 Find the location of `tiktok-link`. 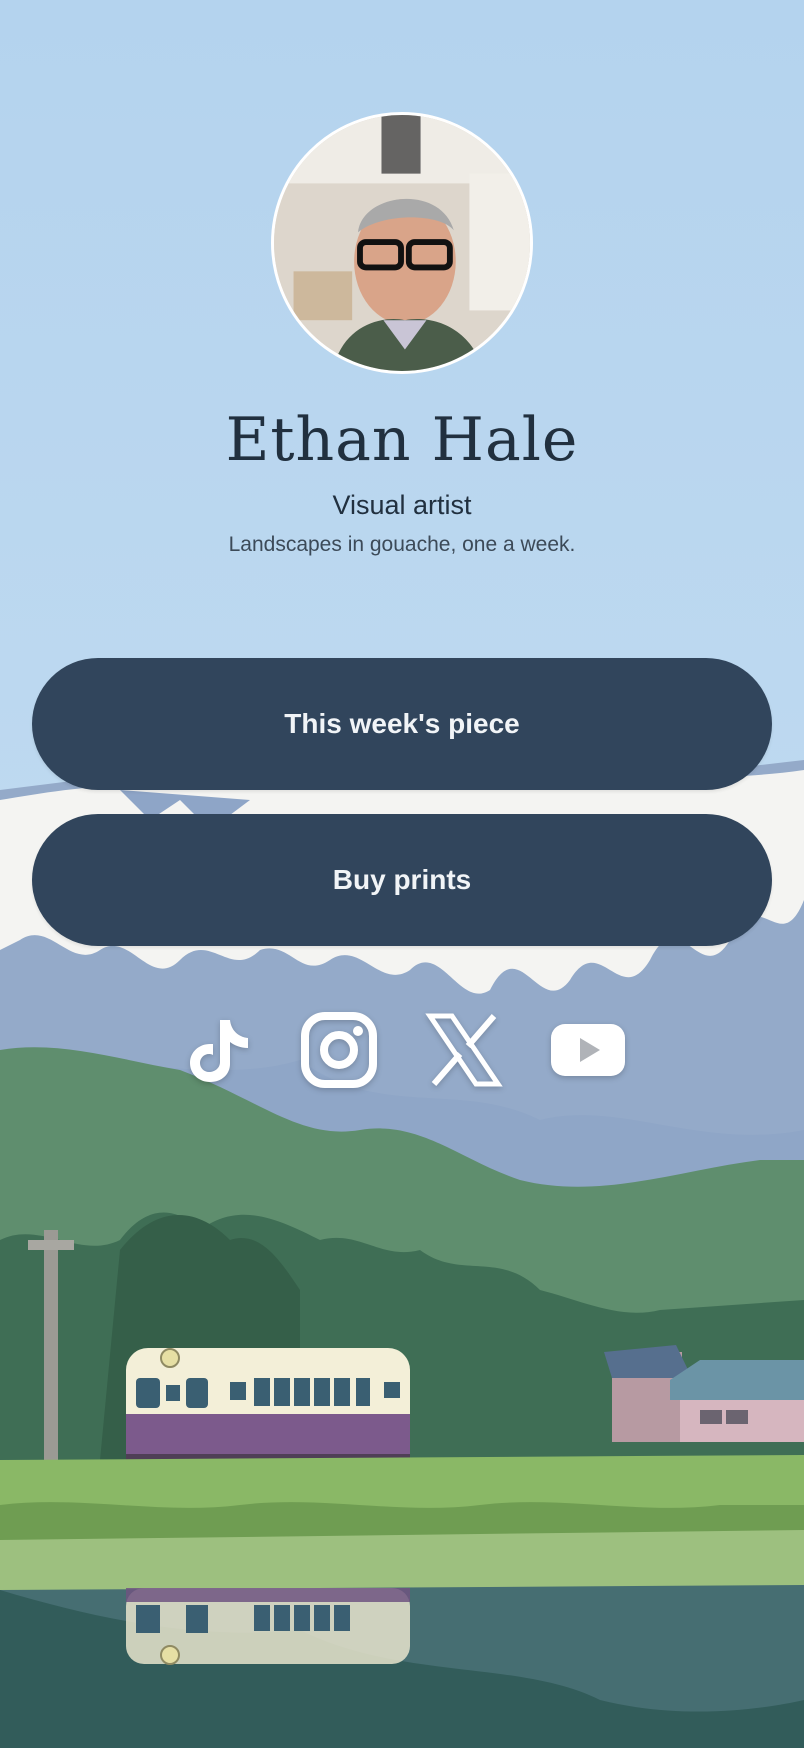

tiktok-link is located at coordinates (216, 1050).